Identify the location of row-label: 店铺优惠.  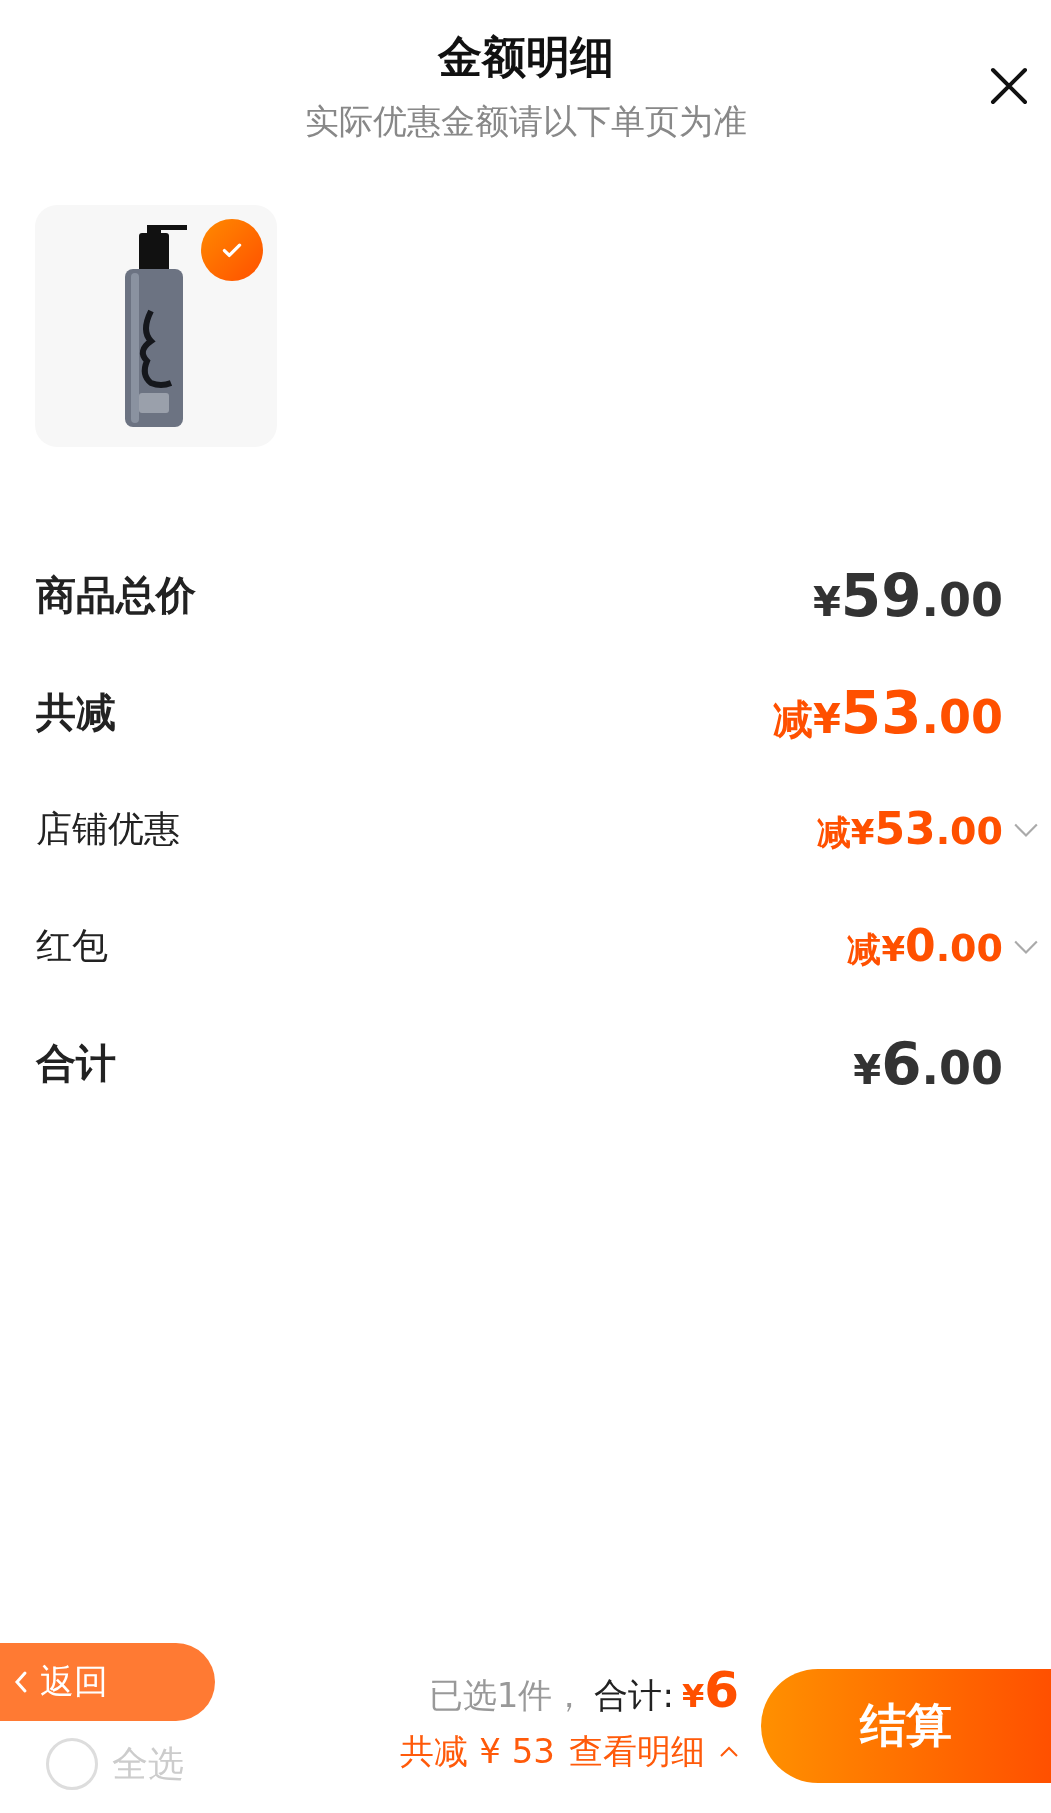
(108, 829).